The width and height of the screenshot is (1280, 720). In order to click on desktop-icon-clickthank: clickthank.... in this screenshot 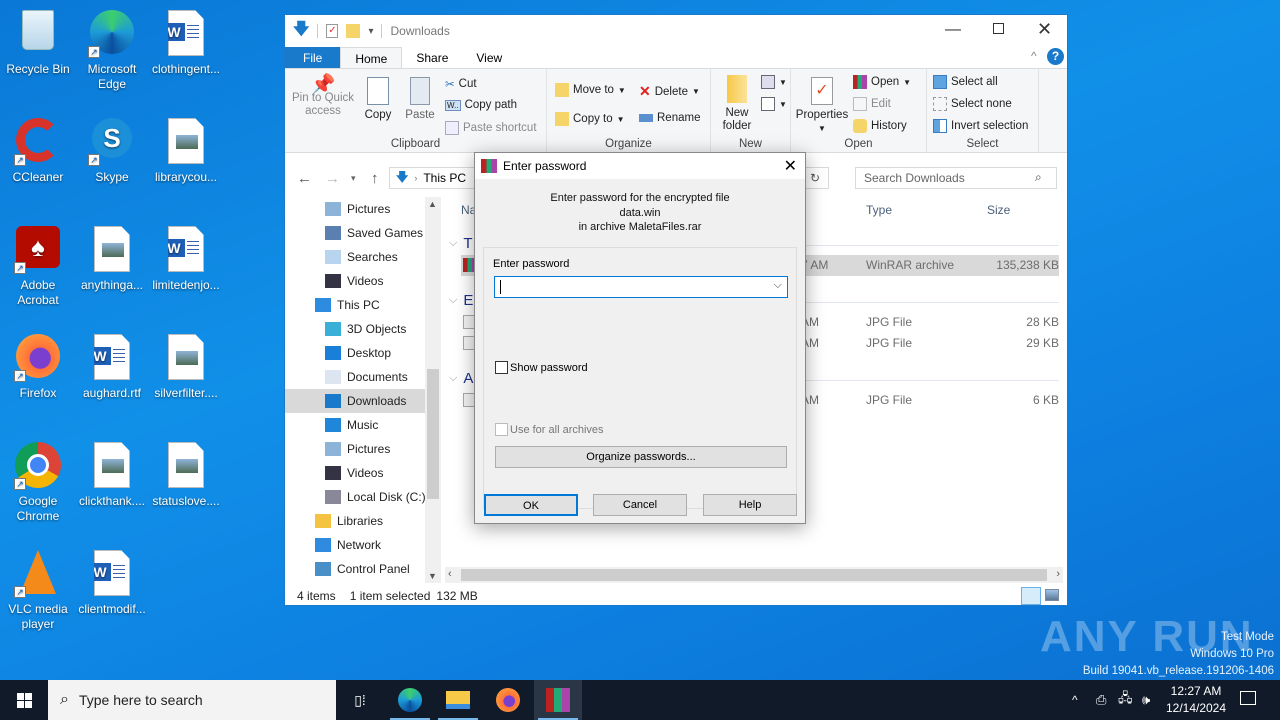, I will do `click(112, 472)`.